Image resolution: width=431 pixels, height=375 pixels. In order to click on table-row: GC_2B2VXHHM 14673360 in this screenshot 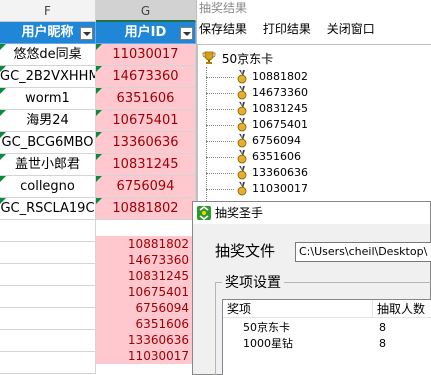, I will do `click(98, 77)`.